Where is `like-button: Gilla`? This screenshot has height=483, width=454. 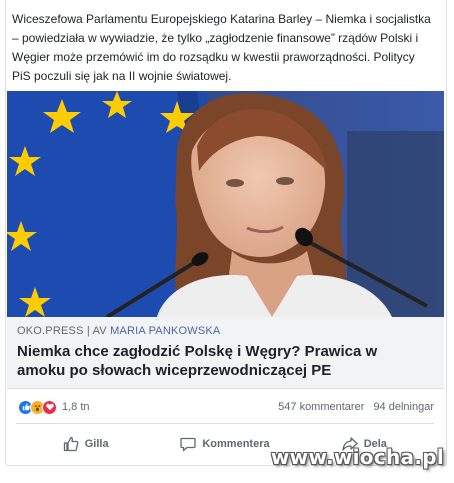
like-button: Gilla is located at coordinates (85, 444).